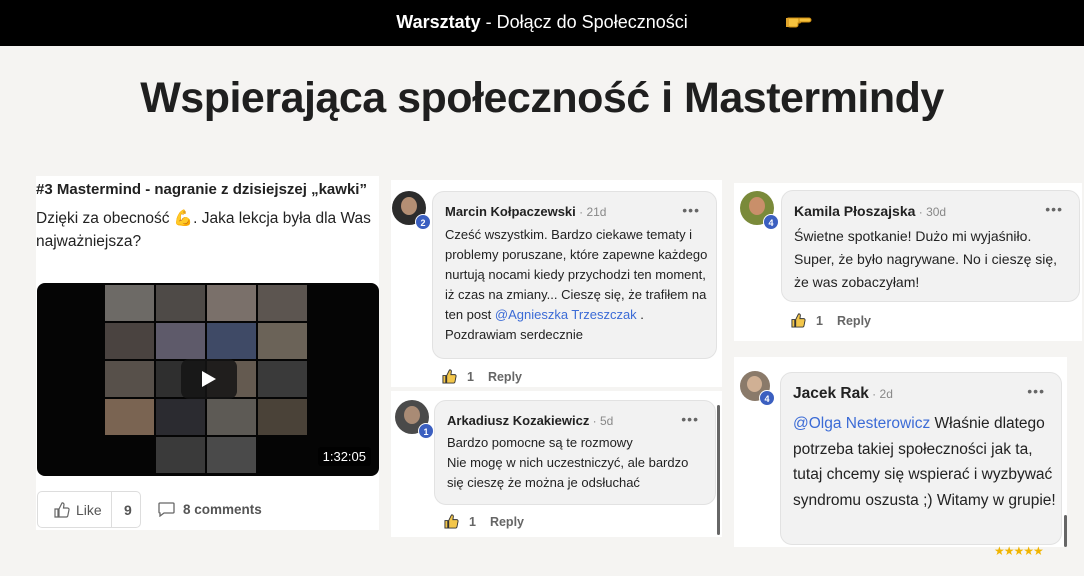 The width and height of the screenshot is (1084, 576). I want to click on level-badge: 2, so click(423, 222).